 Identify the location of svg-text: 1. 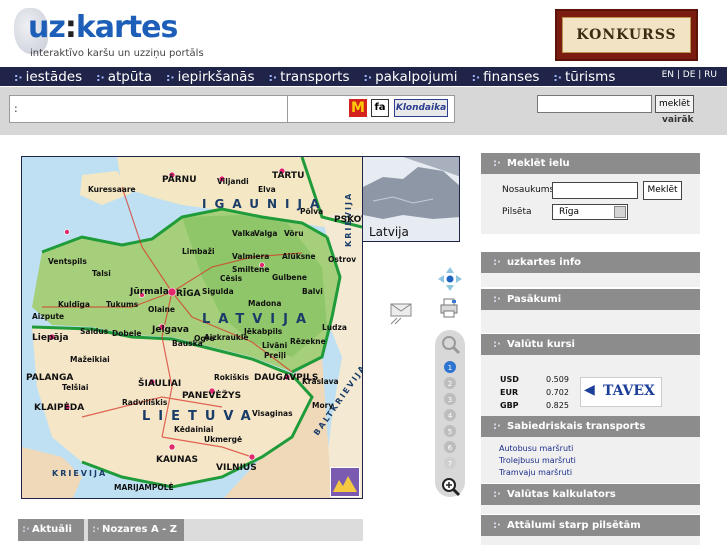
(450, 368).